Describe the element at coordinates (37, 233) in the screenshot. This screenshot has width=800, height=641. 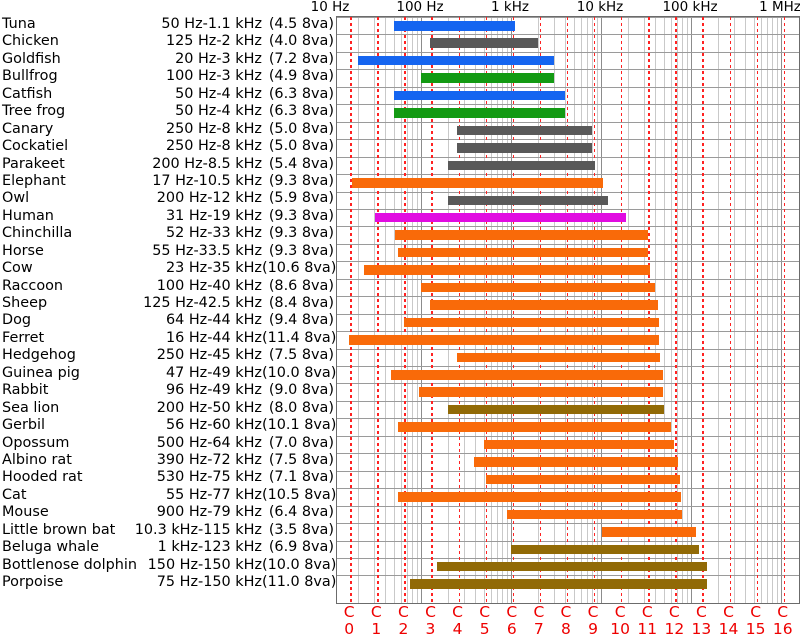
I see `animal-name: Chinchilla` at that location.